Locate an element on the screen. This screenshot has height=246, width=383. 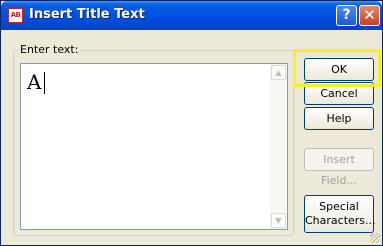
app-icon: AB is located at coordinates (15, 15).